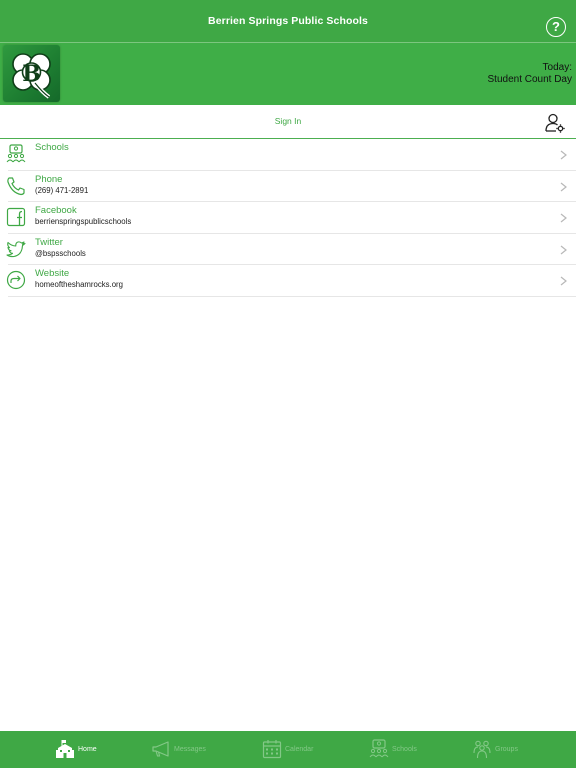  What do you see at coordinates (555, 123) in the screenshot?
I see `user-settings-icon` at bounding box center [555, 123].